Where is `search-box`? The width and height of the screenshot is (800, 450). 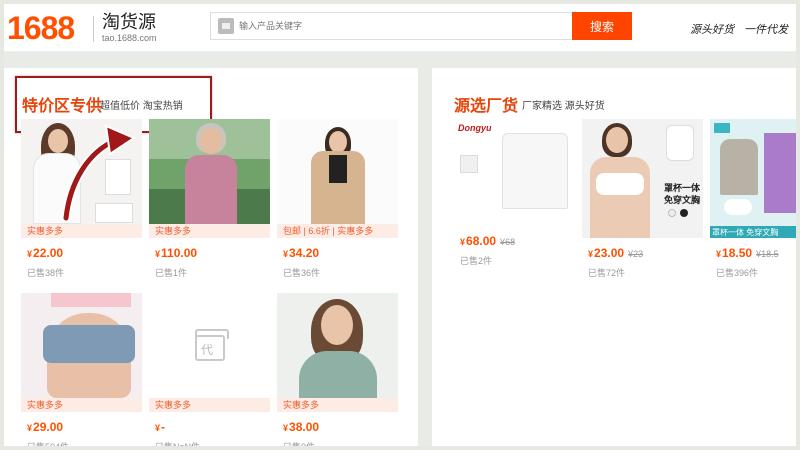 search-box is located at coordinates (391, 26).